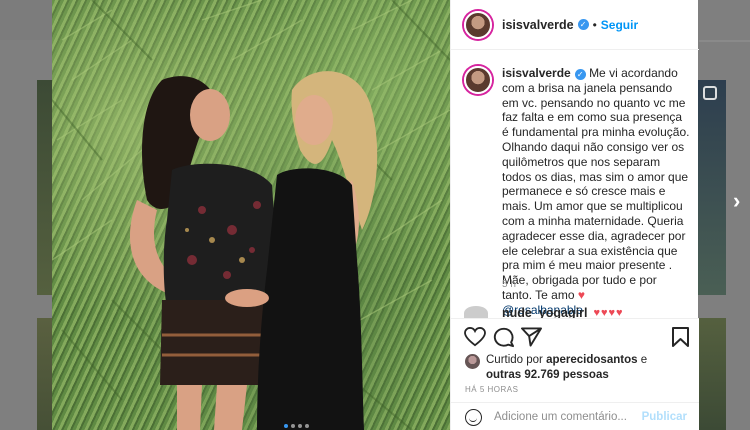 The image size is (750, 430). Describe the element at coordinates (575, 25) in the screenshot. I see `post-header: isisvalverde ✓ • Seguir` at that location.